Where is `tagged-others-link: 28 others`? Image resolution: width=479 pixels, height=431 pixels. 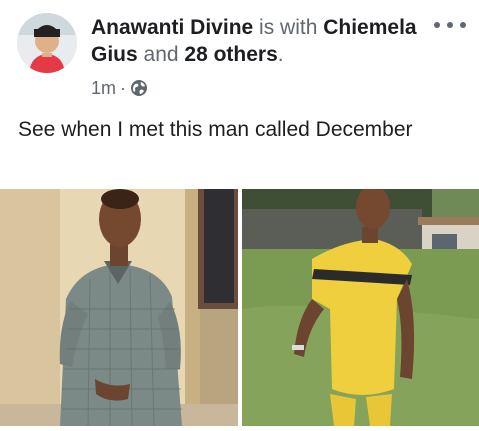 tagged-others-link: 28 others is located at coordinates (230, 54).